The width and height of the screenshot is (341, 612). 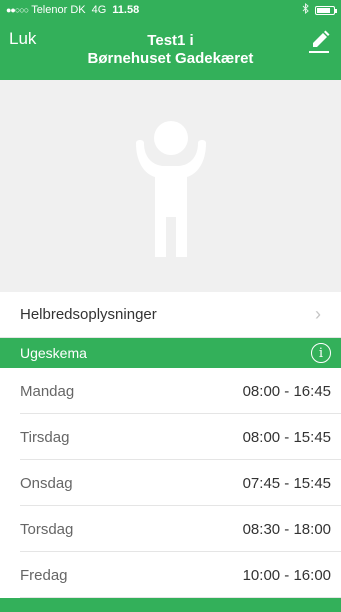 What do you see at coordinates (286, 529) in the screenshot?
I see `day-hours: 08:30 - 18:00` at bounding box center [286, 529].